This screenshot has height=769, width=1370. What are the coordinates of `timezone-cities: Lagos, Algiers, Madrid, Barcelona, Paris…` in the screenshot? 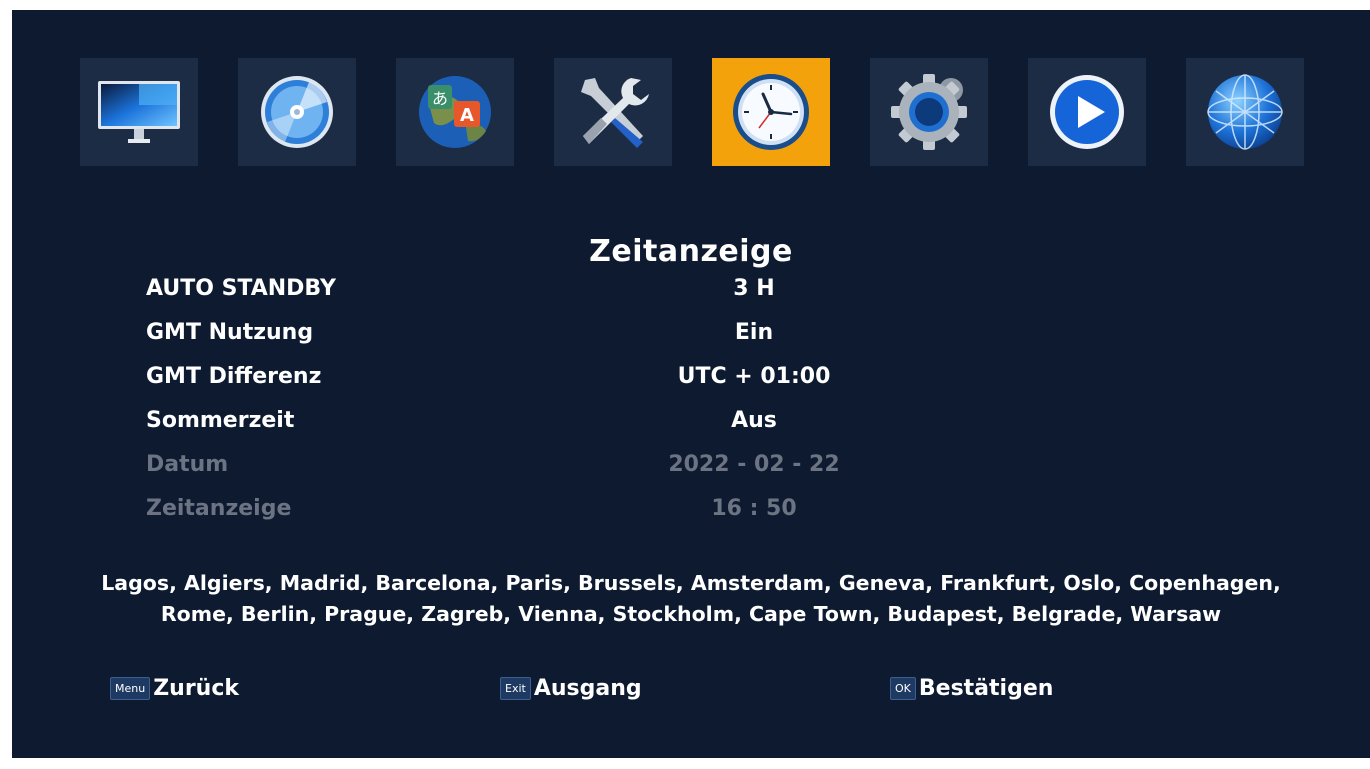 It's located at (691, 599).